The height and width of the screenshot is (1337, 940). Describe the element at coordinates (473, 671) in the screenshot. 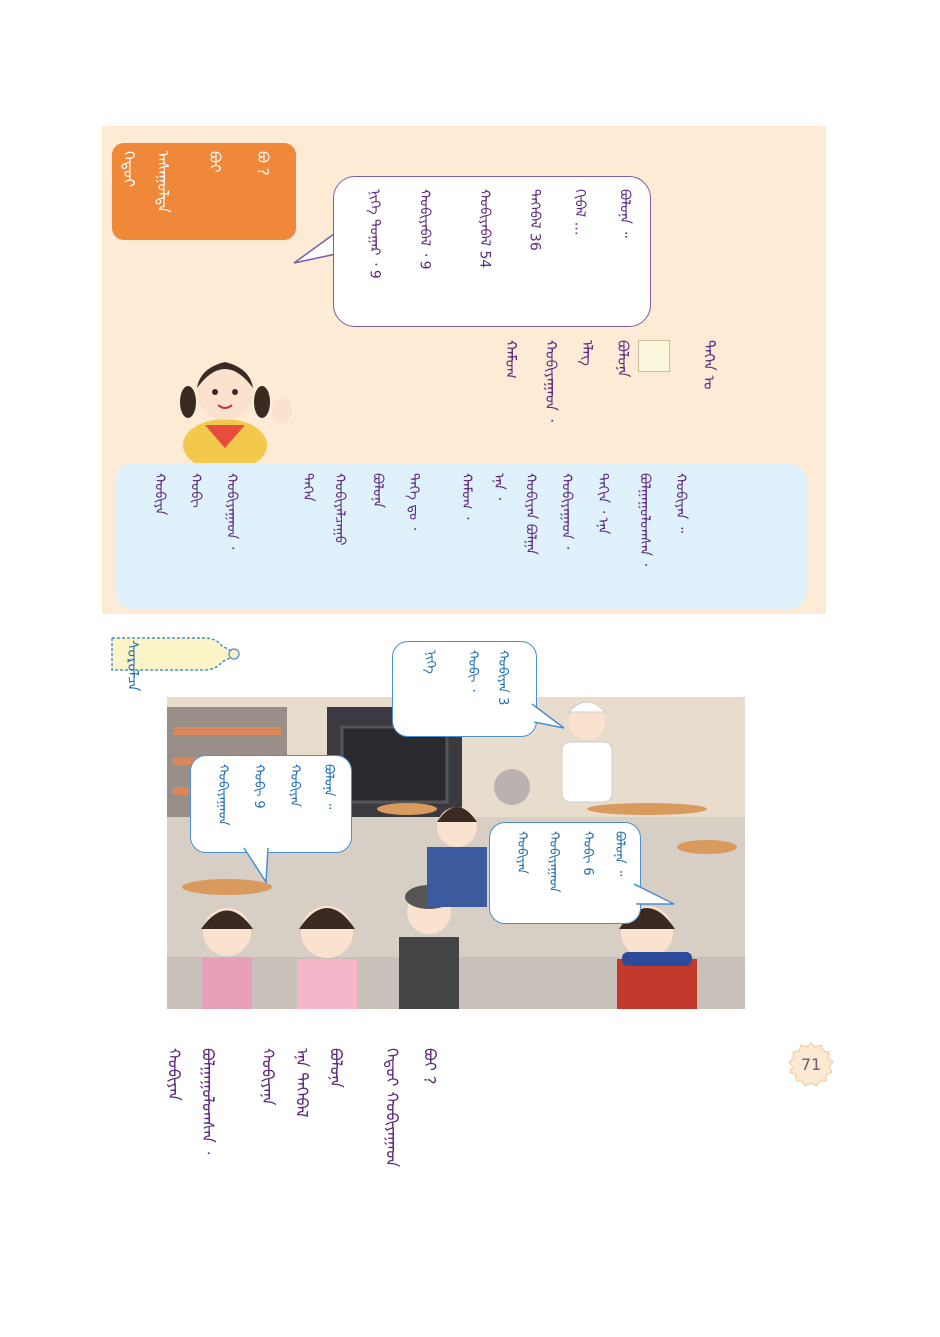

I see `chef-line-2: ᠬᠤᠪᠢ ᠂` at that location.